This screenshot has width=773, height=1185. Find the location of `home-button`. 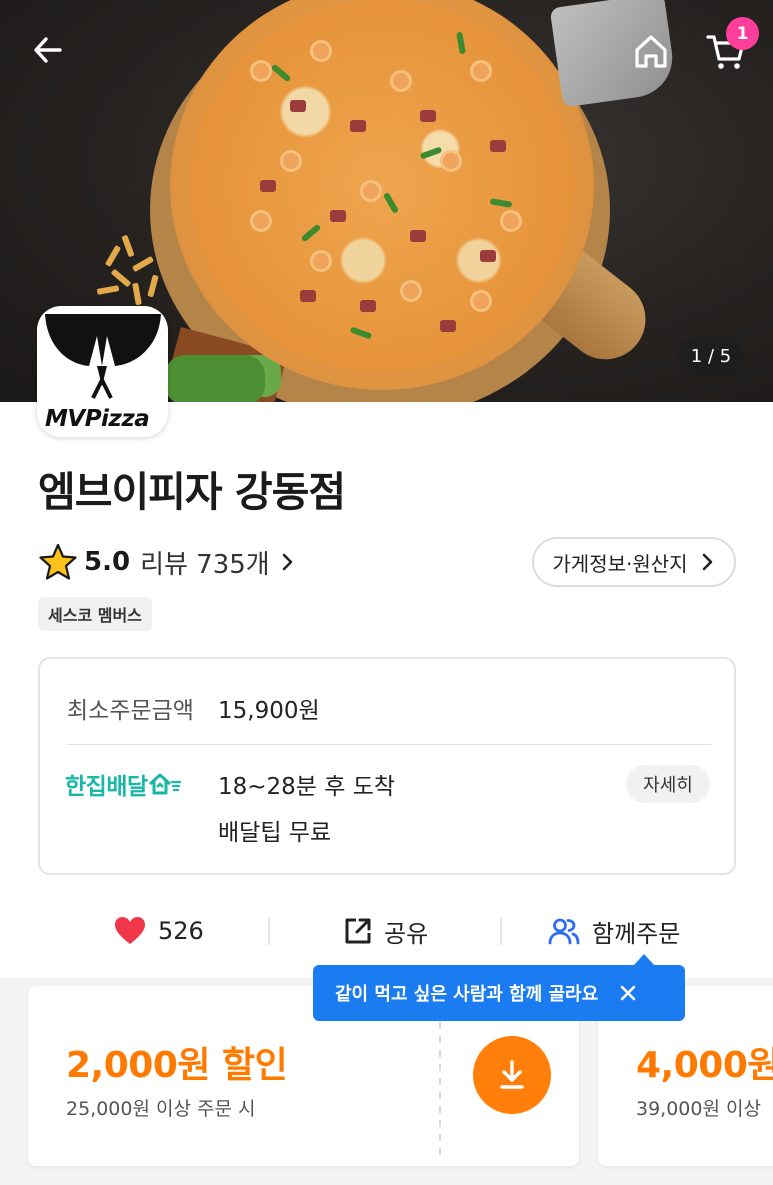

home-button is located at coordinates (651, 51).